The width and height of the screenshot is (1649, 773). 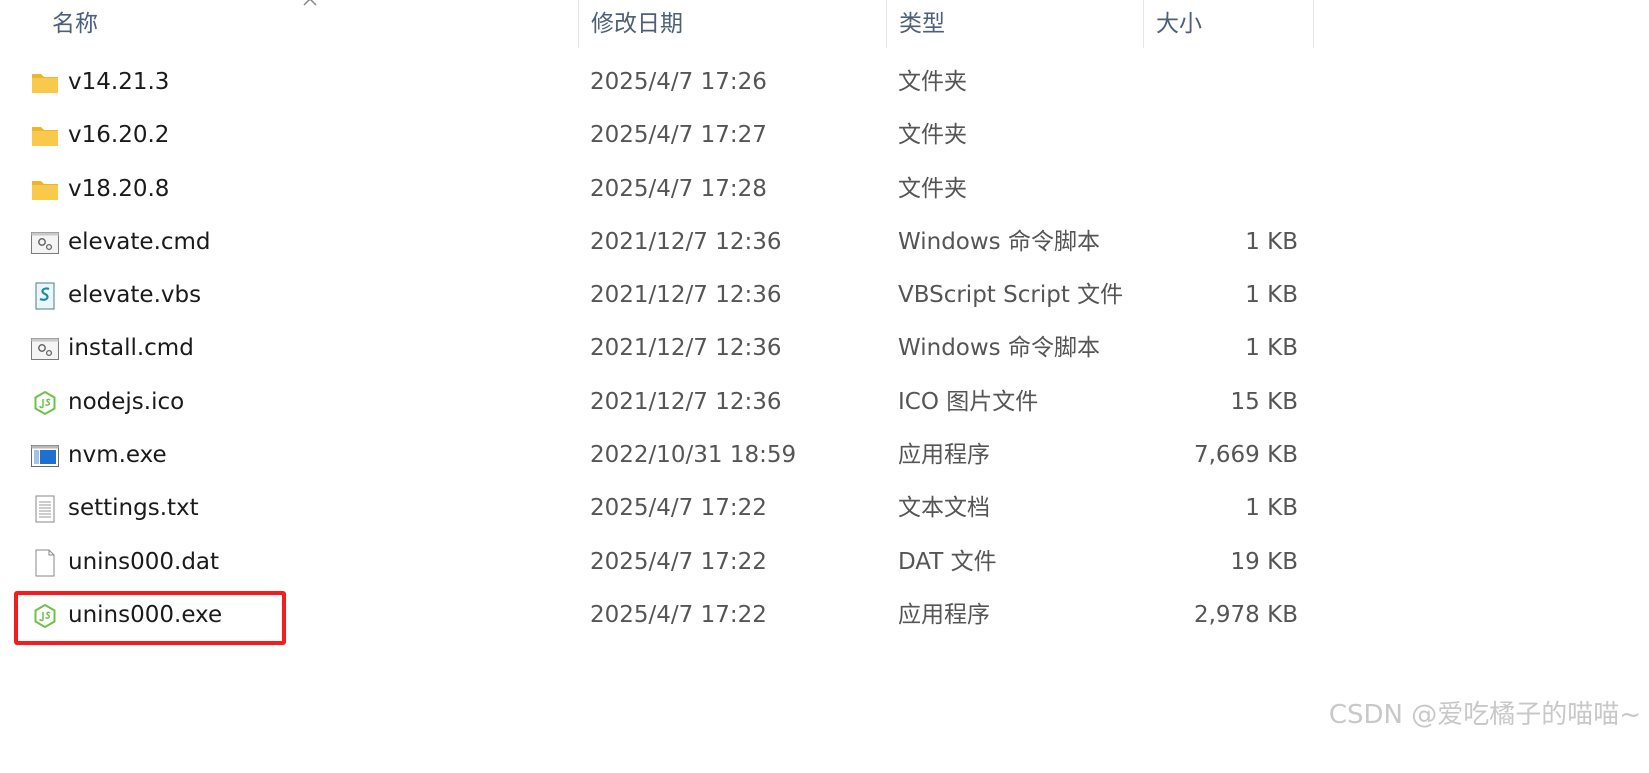 What do you see at coordinates (1245, 455) in the screenshot?
I see `file-size: 7,669 KB` at bounding box center [1245, 455].